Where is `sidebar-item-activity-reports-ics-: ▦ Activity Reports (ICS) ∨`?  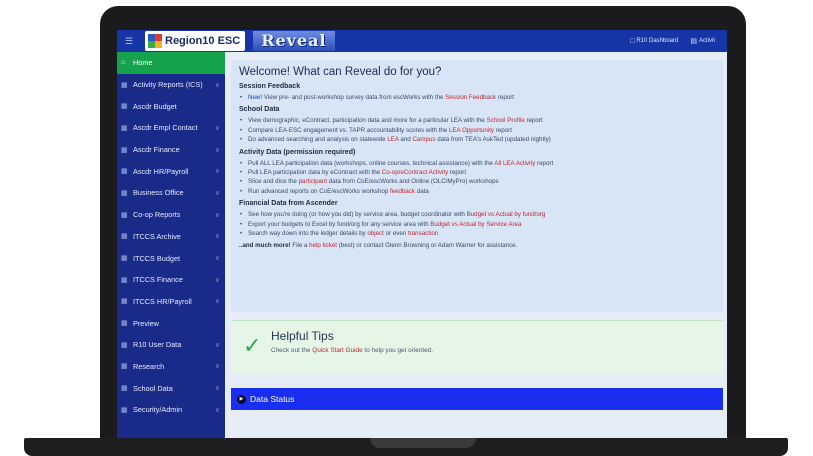 sidebar-item-activity-reports-ics-: ▦ Activity Reports (ICS) ∨ is located at coordinates (171, 85).